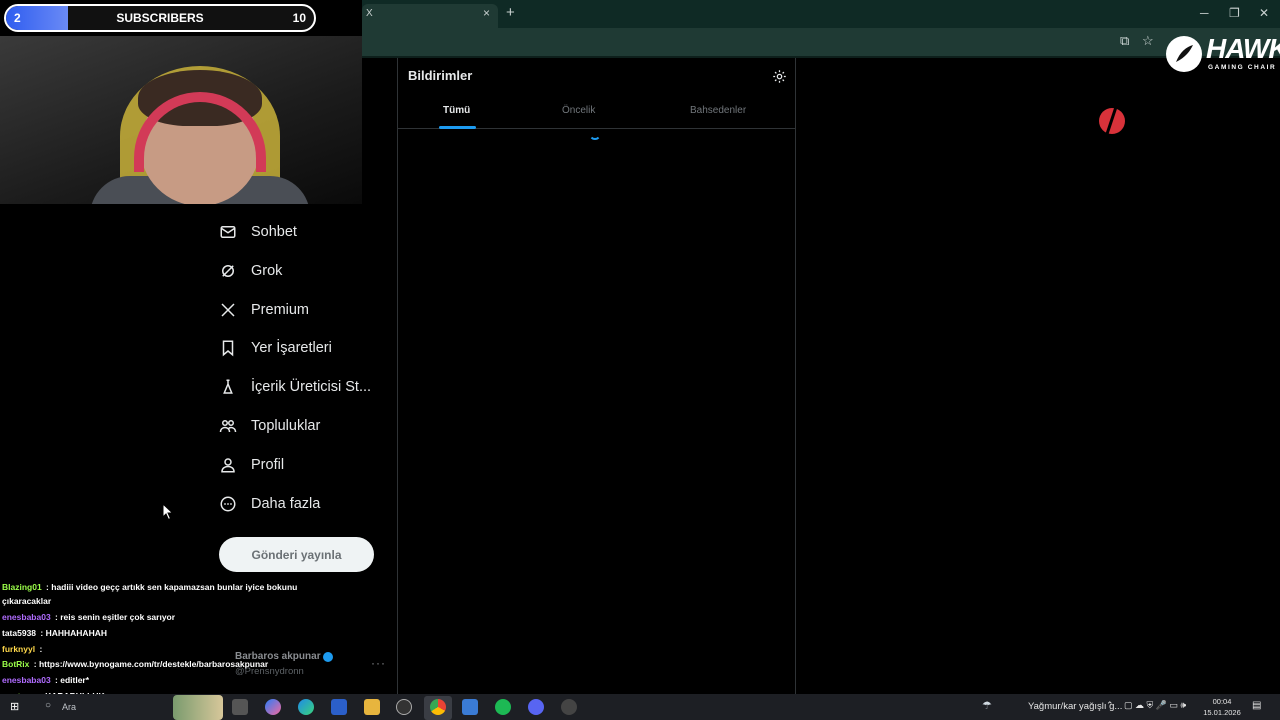 The image size is (1280, 720). I want to click on webcam-feed, so click(181, 120).